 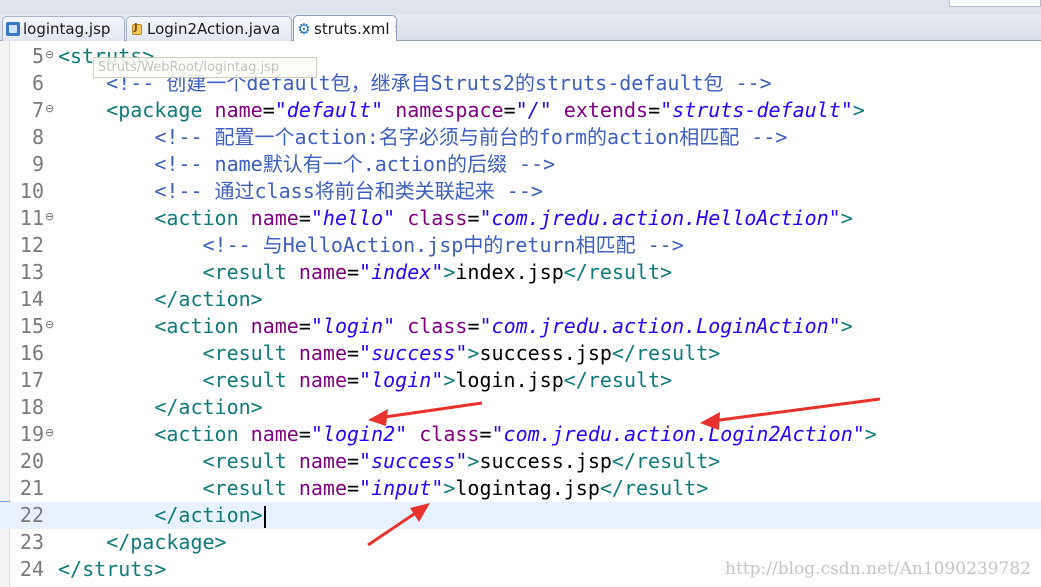 I want to click on top-toolbar-strip, so click(x=520, y=7).